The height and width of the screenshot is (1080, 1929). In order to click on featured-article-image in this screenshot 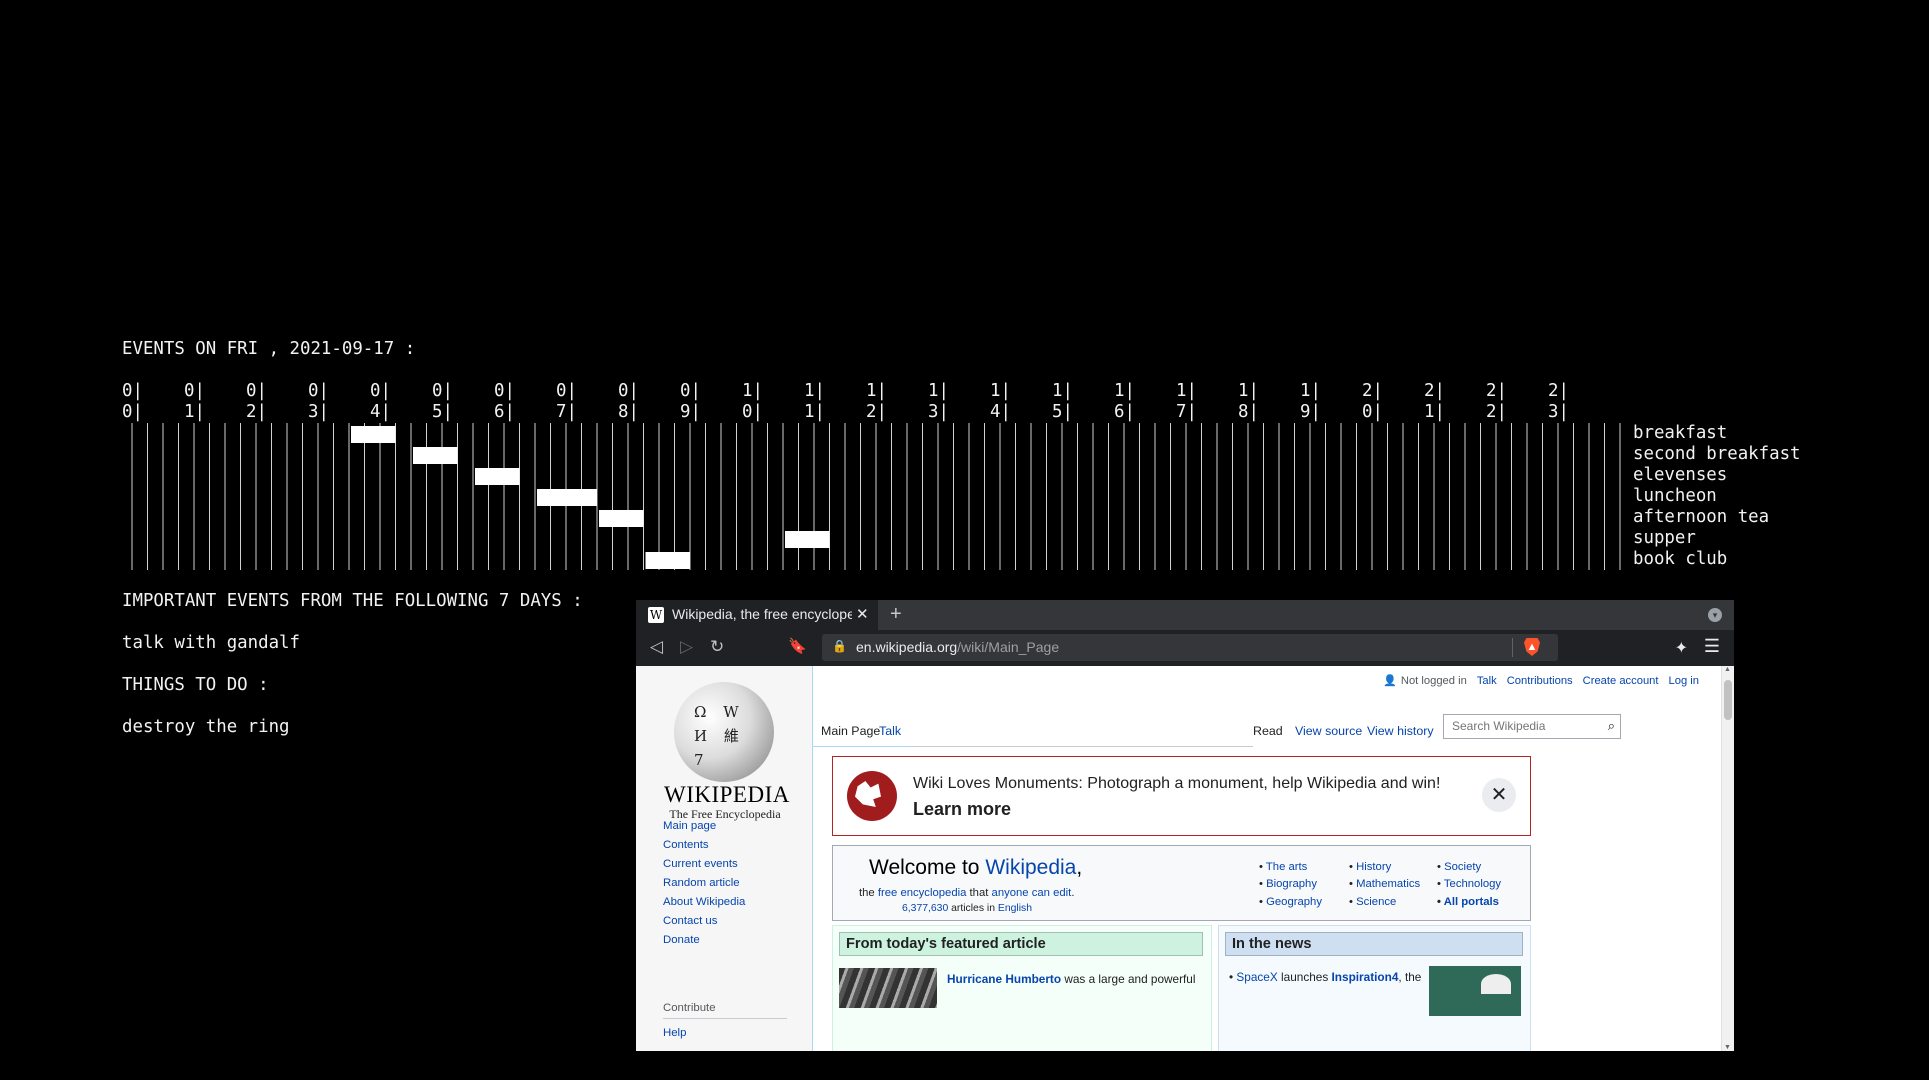, I will do `click(888, 988)`.